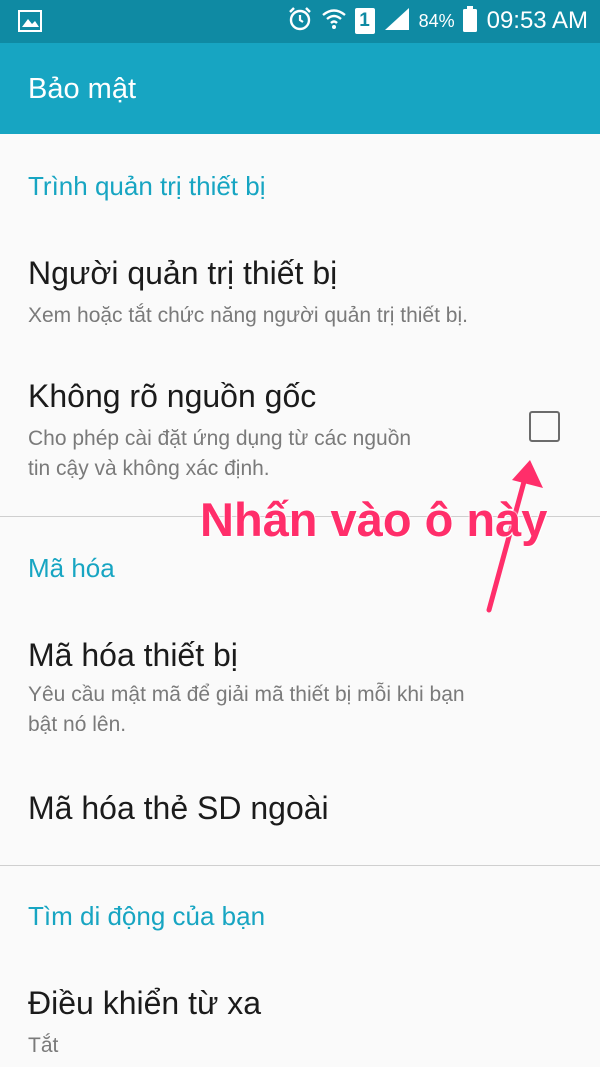  What do you see at coordinates (374, 519) in the screenshot?
I see `annotation-label: Nhấn vào ô này` at bounding box center [374, 519].